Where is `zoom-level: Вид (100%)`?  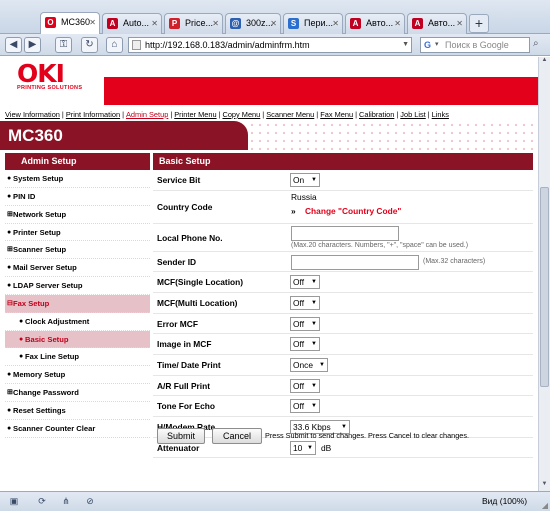
zoom-level: Вид (100%) is located at coordinates (504, 501).